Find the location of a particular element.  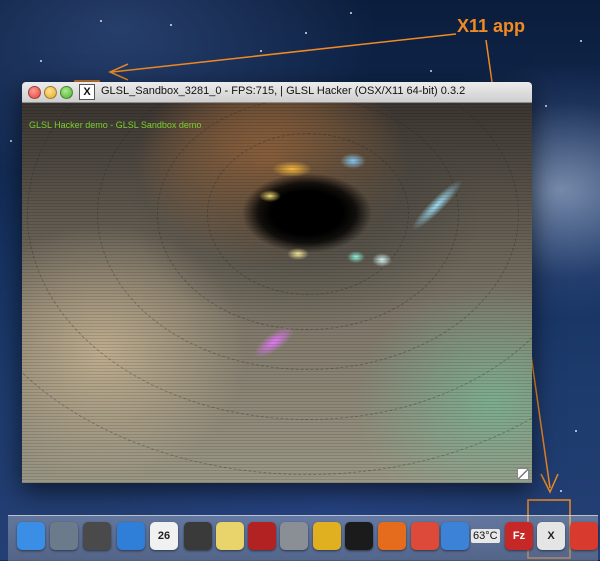

terminal-icon is located at coordinates (359, 536).